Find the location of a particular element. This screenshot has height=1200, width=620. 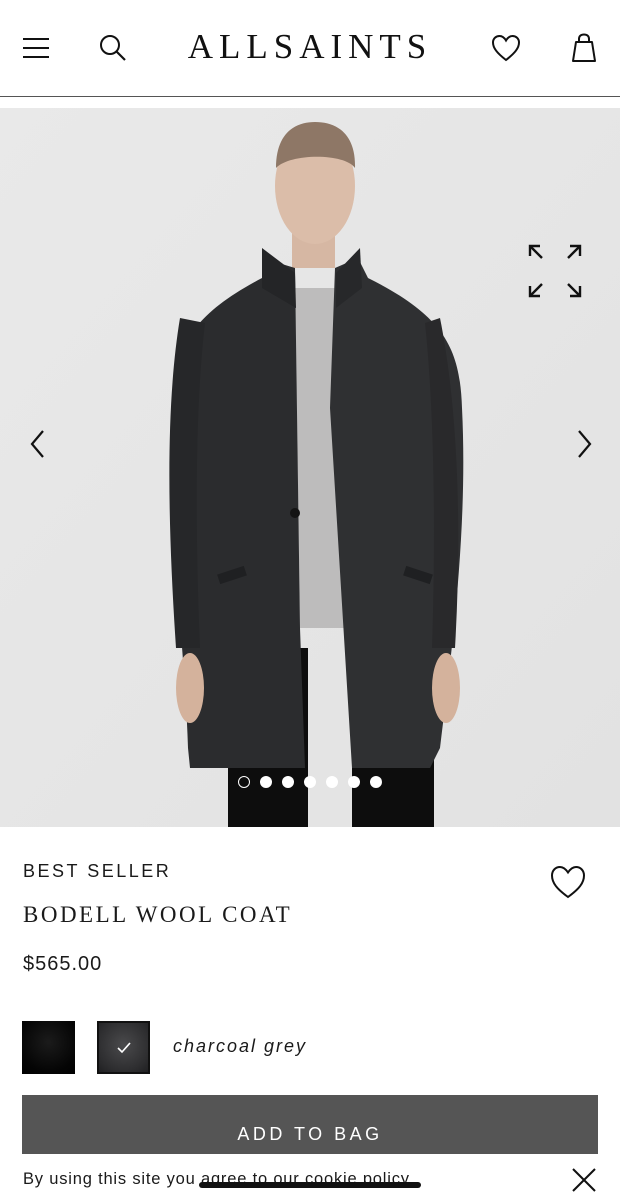

swatch-charcoal-grey is located at coordinates (123, 1047).